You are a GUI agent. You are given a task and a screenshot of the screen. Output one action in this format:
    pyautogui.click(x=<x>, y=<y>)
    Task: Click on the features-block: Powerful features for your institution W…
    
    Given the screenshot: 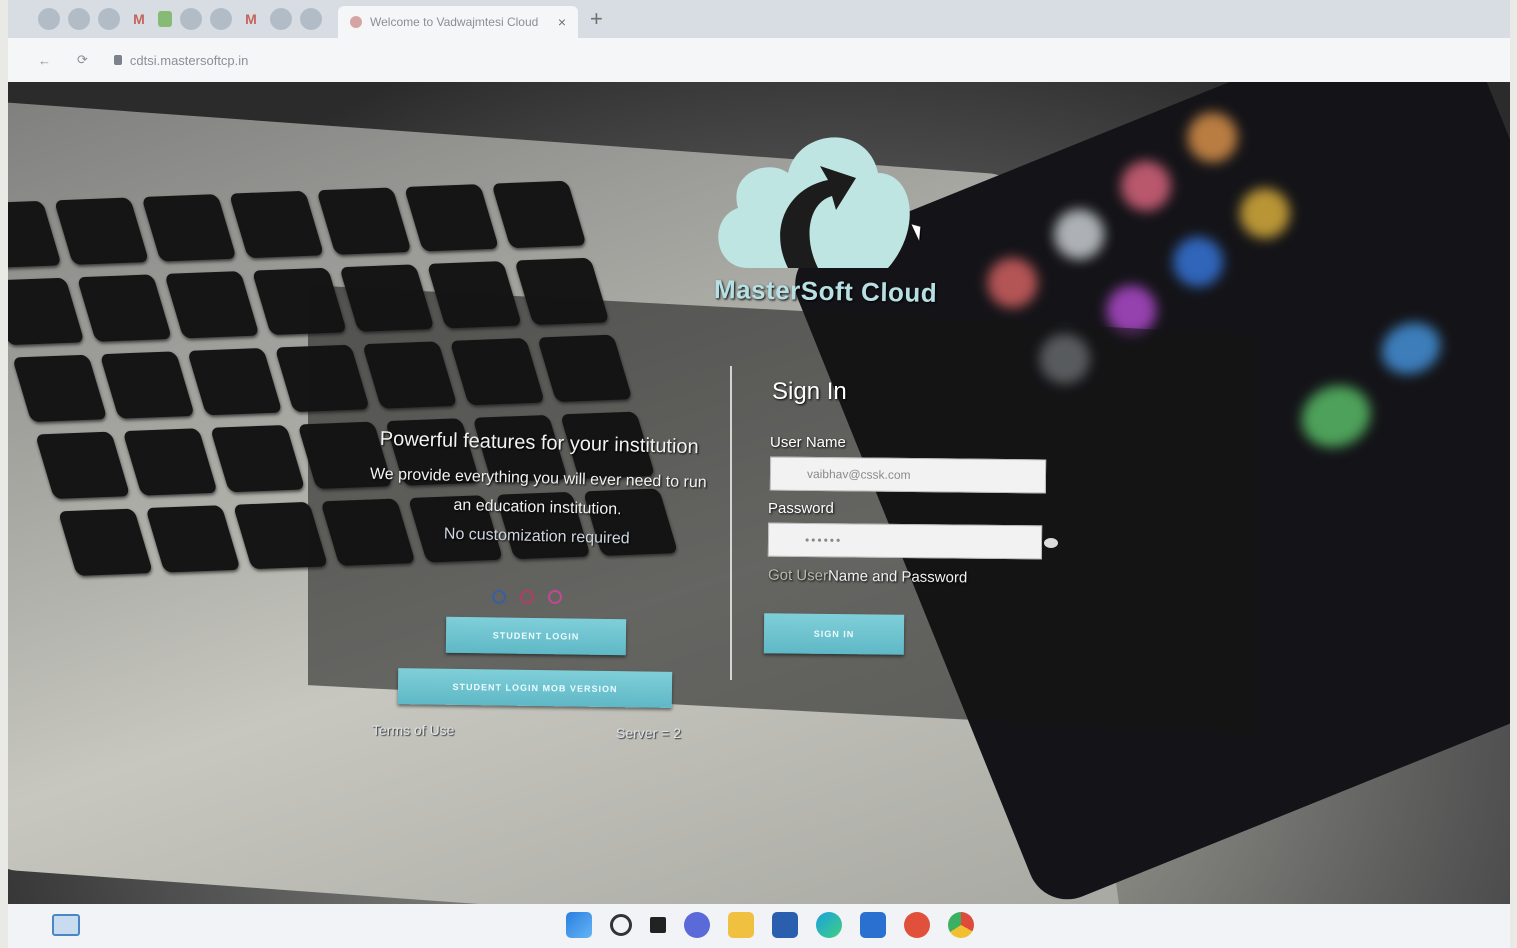 What is the action you would take?
    pyautogui.click(x=537, y=491)
    